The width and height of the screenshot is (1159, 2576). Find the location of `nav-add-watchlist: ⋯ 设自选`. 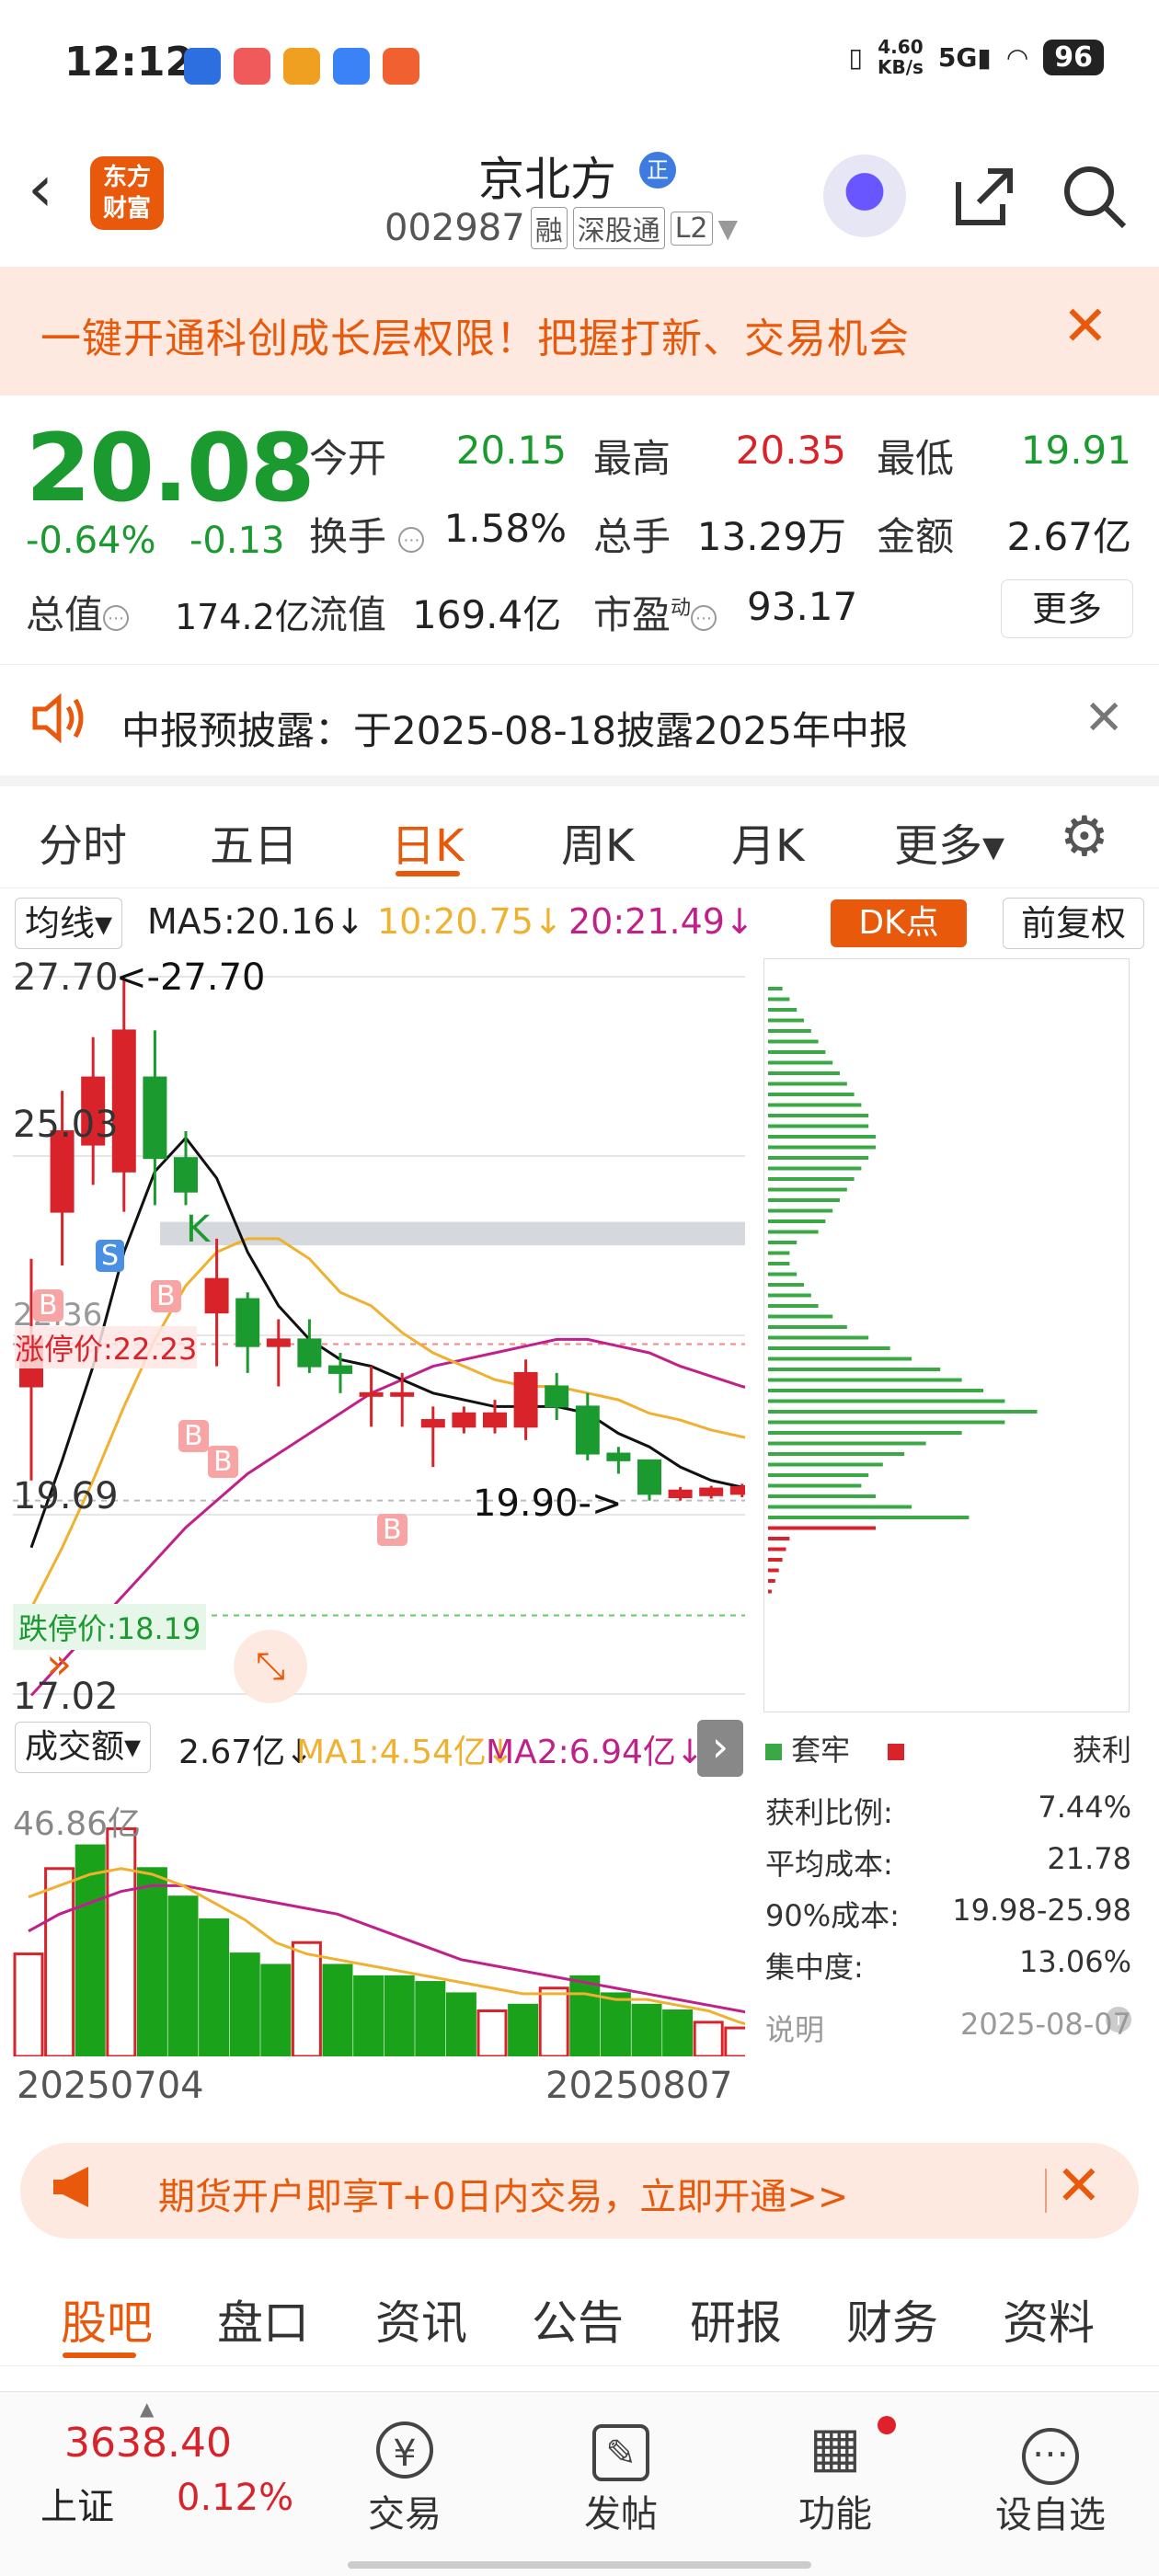

nav-add-watchlist: ⋯ 设自选 is located at coordinates (1050, 2474).